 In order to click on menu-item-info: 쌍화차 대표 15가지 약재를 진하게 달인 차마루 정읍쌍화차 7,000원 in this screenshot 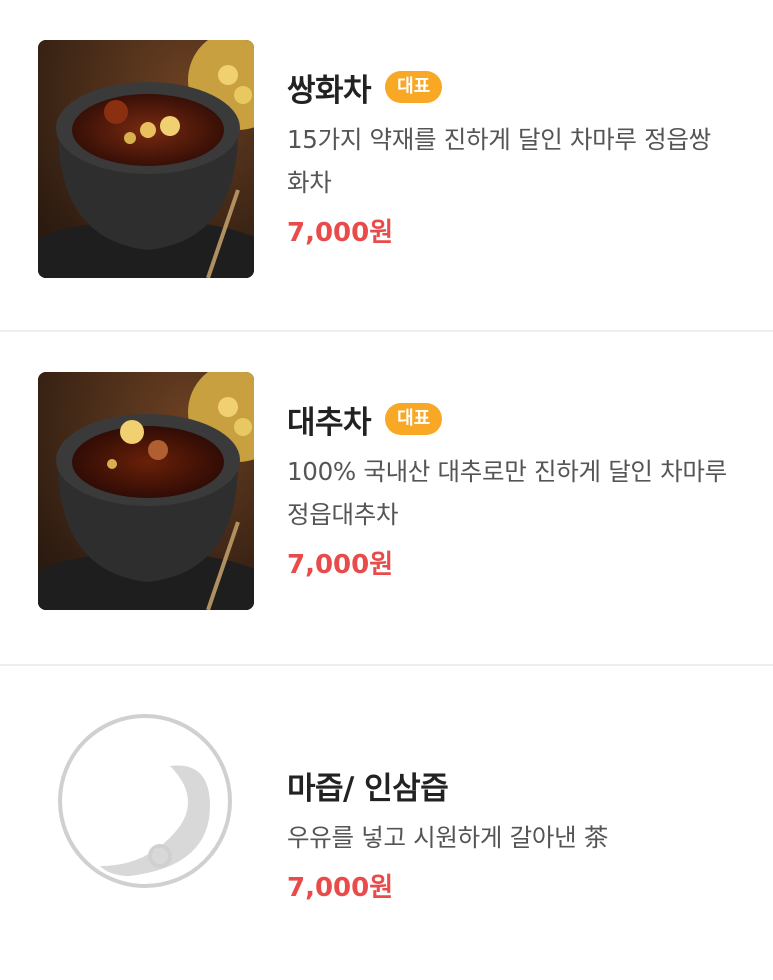, I will do `click(510, 156)`.